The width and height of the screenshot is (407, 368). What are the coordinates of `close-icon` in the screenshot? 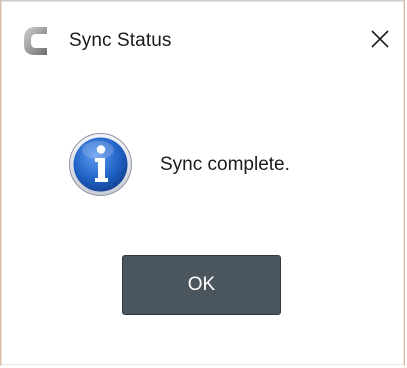 It's located at (380, 41).